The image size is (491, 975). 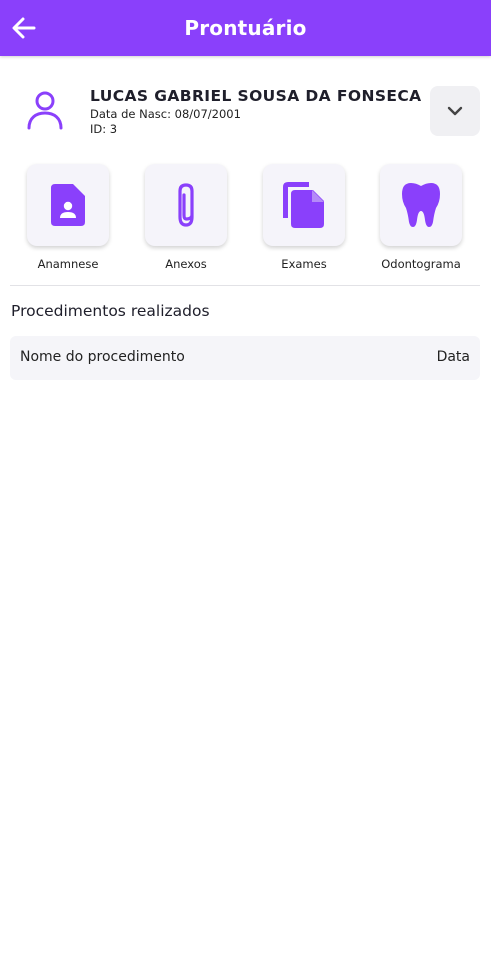 I want to click on paperclip-icon, so click(x=186, y=205).